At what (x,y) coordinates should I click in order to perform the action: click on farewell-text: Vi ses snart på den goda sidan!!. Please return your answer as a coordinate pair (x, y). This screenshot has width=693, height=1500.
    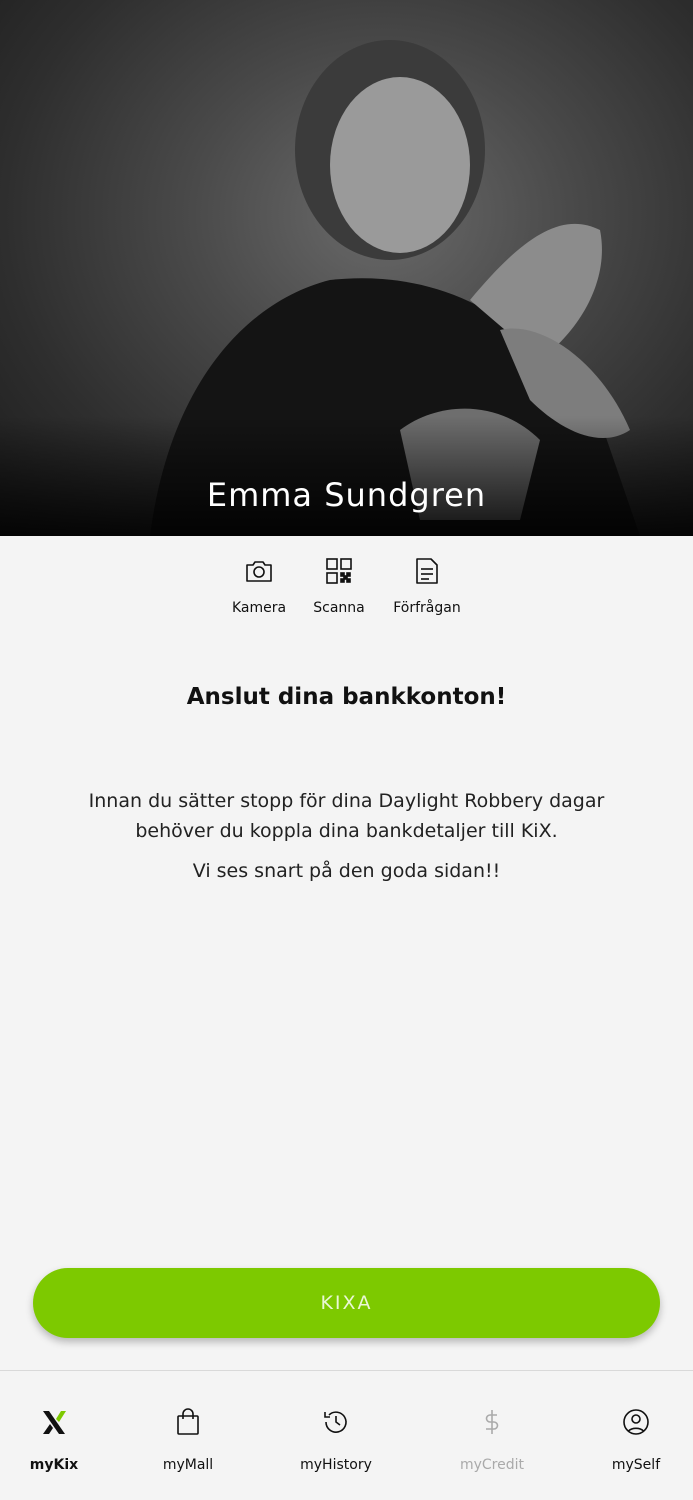
    Looking at the image, I should click on (346, 871).